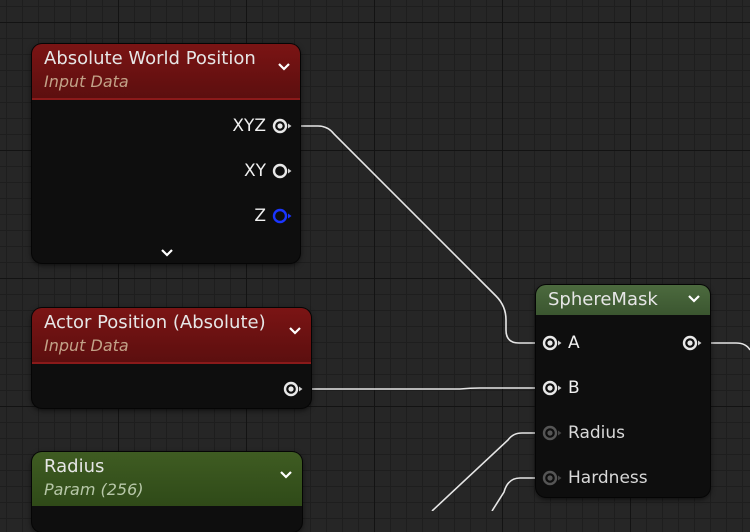 The image size is (750, 532). What do you see at coordinates (260, 216) in the screenshot?
I see `pin-label: Z` at bounding box center [260, 216].